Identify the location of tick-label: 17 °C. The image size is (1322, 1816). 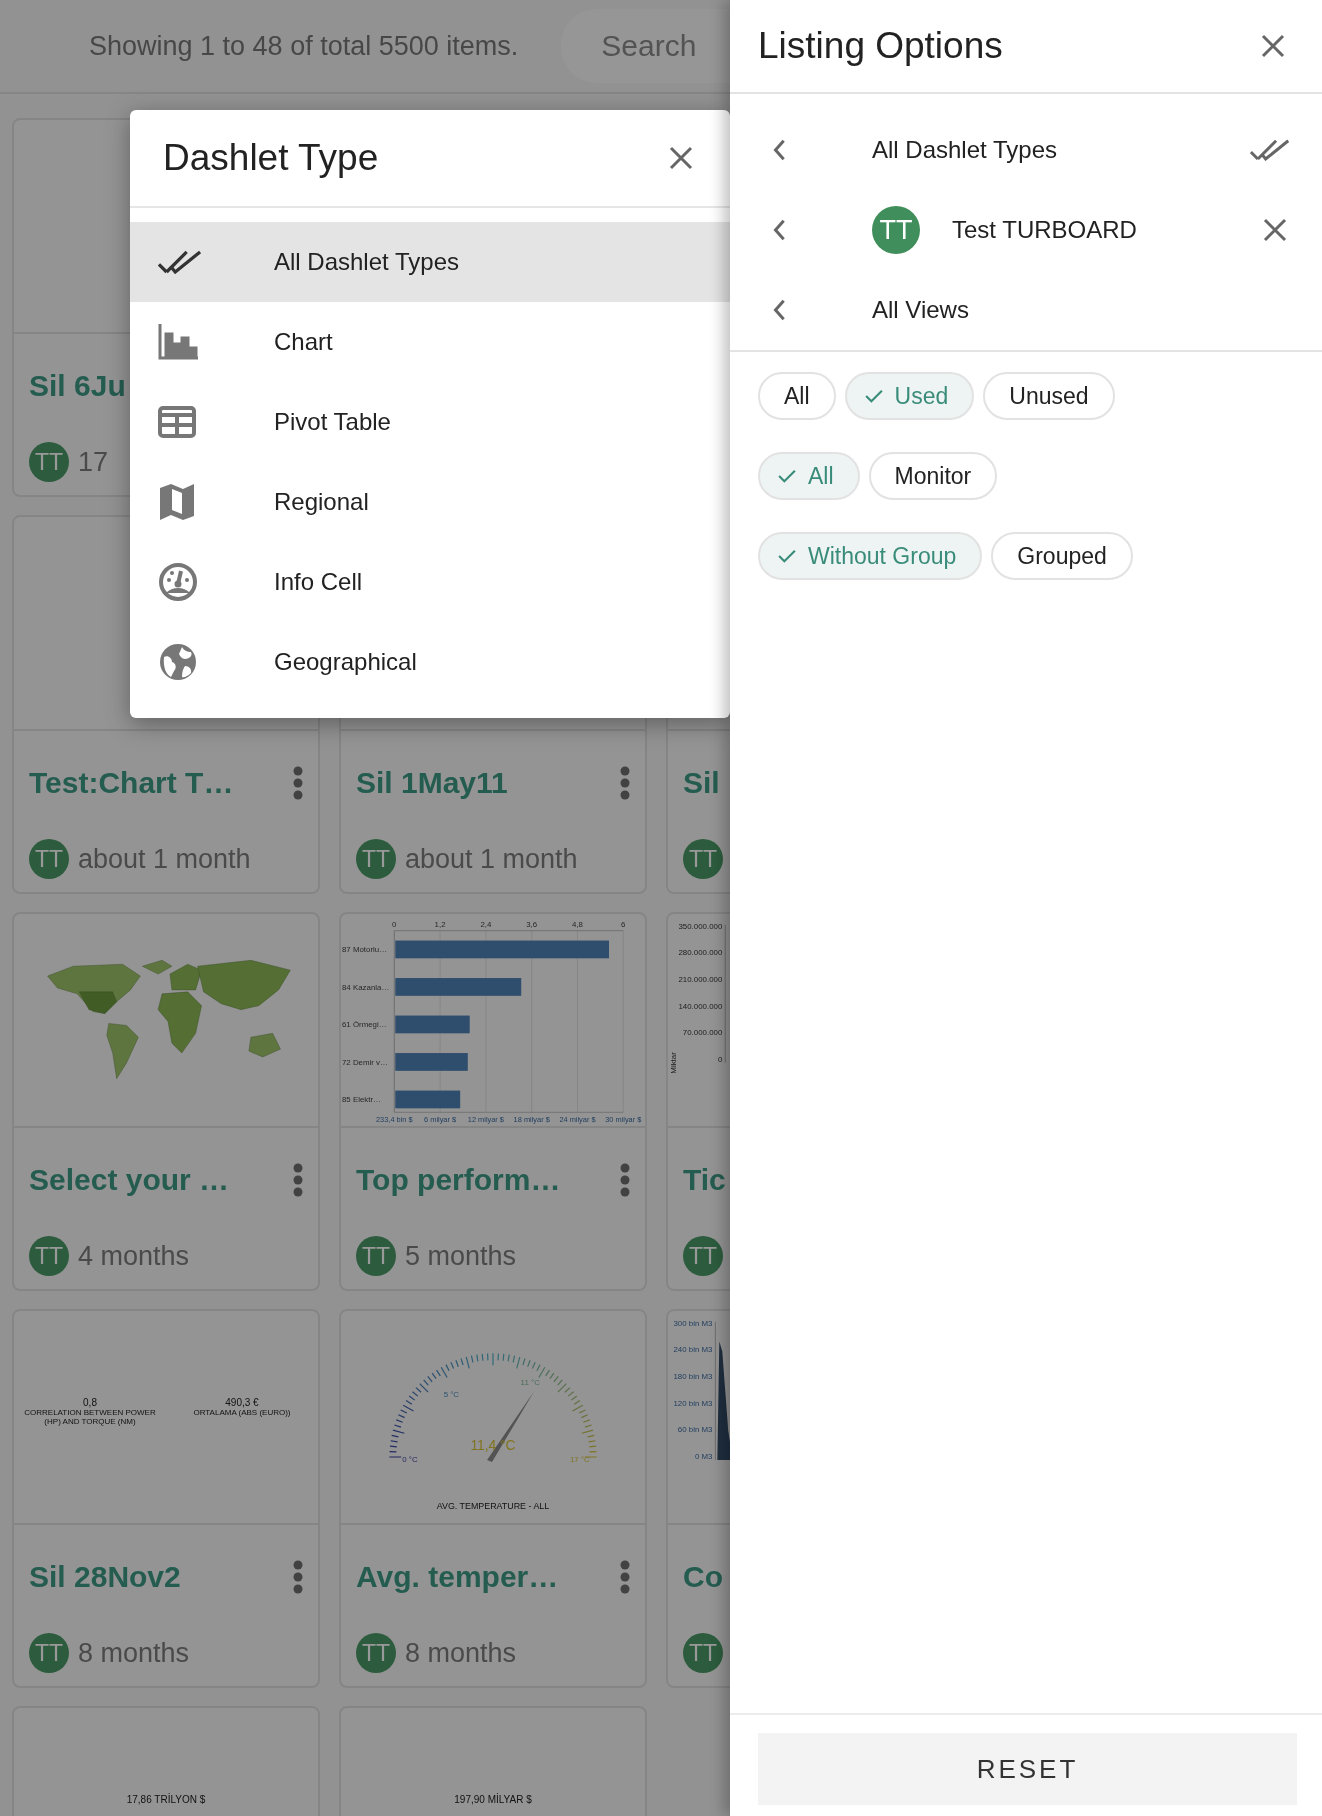
(580, 1459).